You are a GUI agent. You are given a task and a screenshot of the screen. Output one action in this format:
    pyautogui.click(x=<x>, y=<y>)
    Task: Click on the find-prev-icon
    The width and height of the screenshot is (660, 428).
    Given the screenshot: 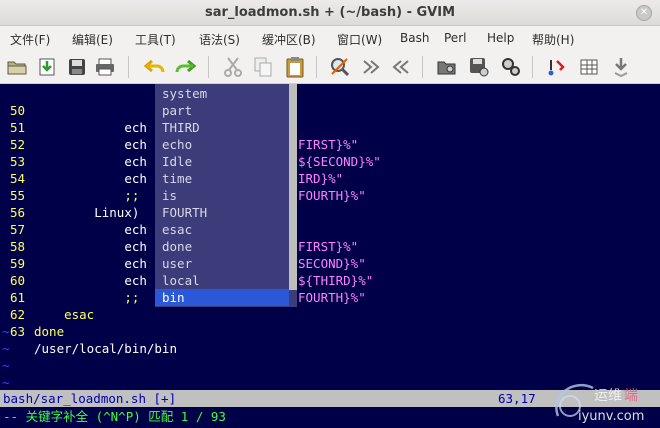 What is the action you would take?
    pyautogui.click(x=401, y=67)
    